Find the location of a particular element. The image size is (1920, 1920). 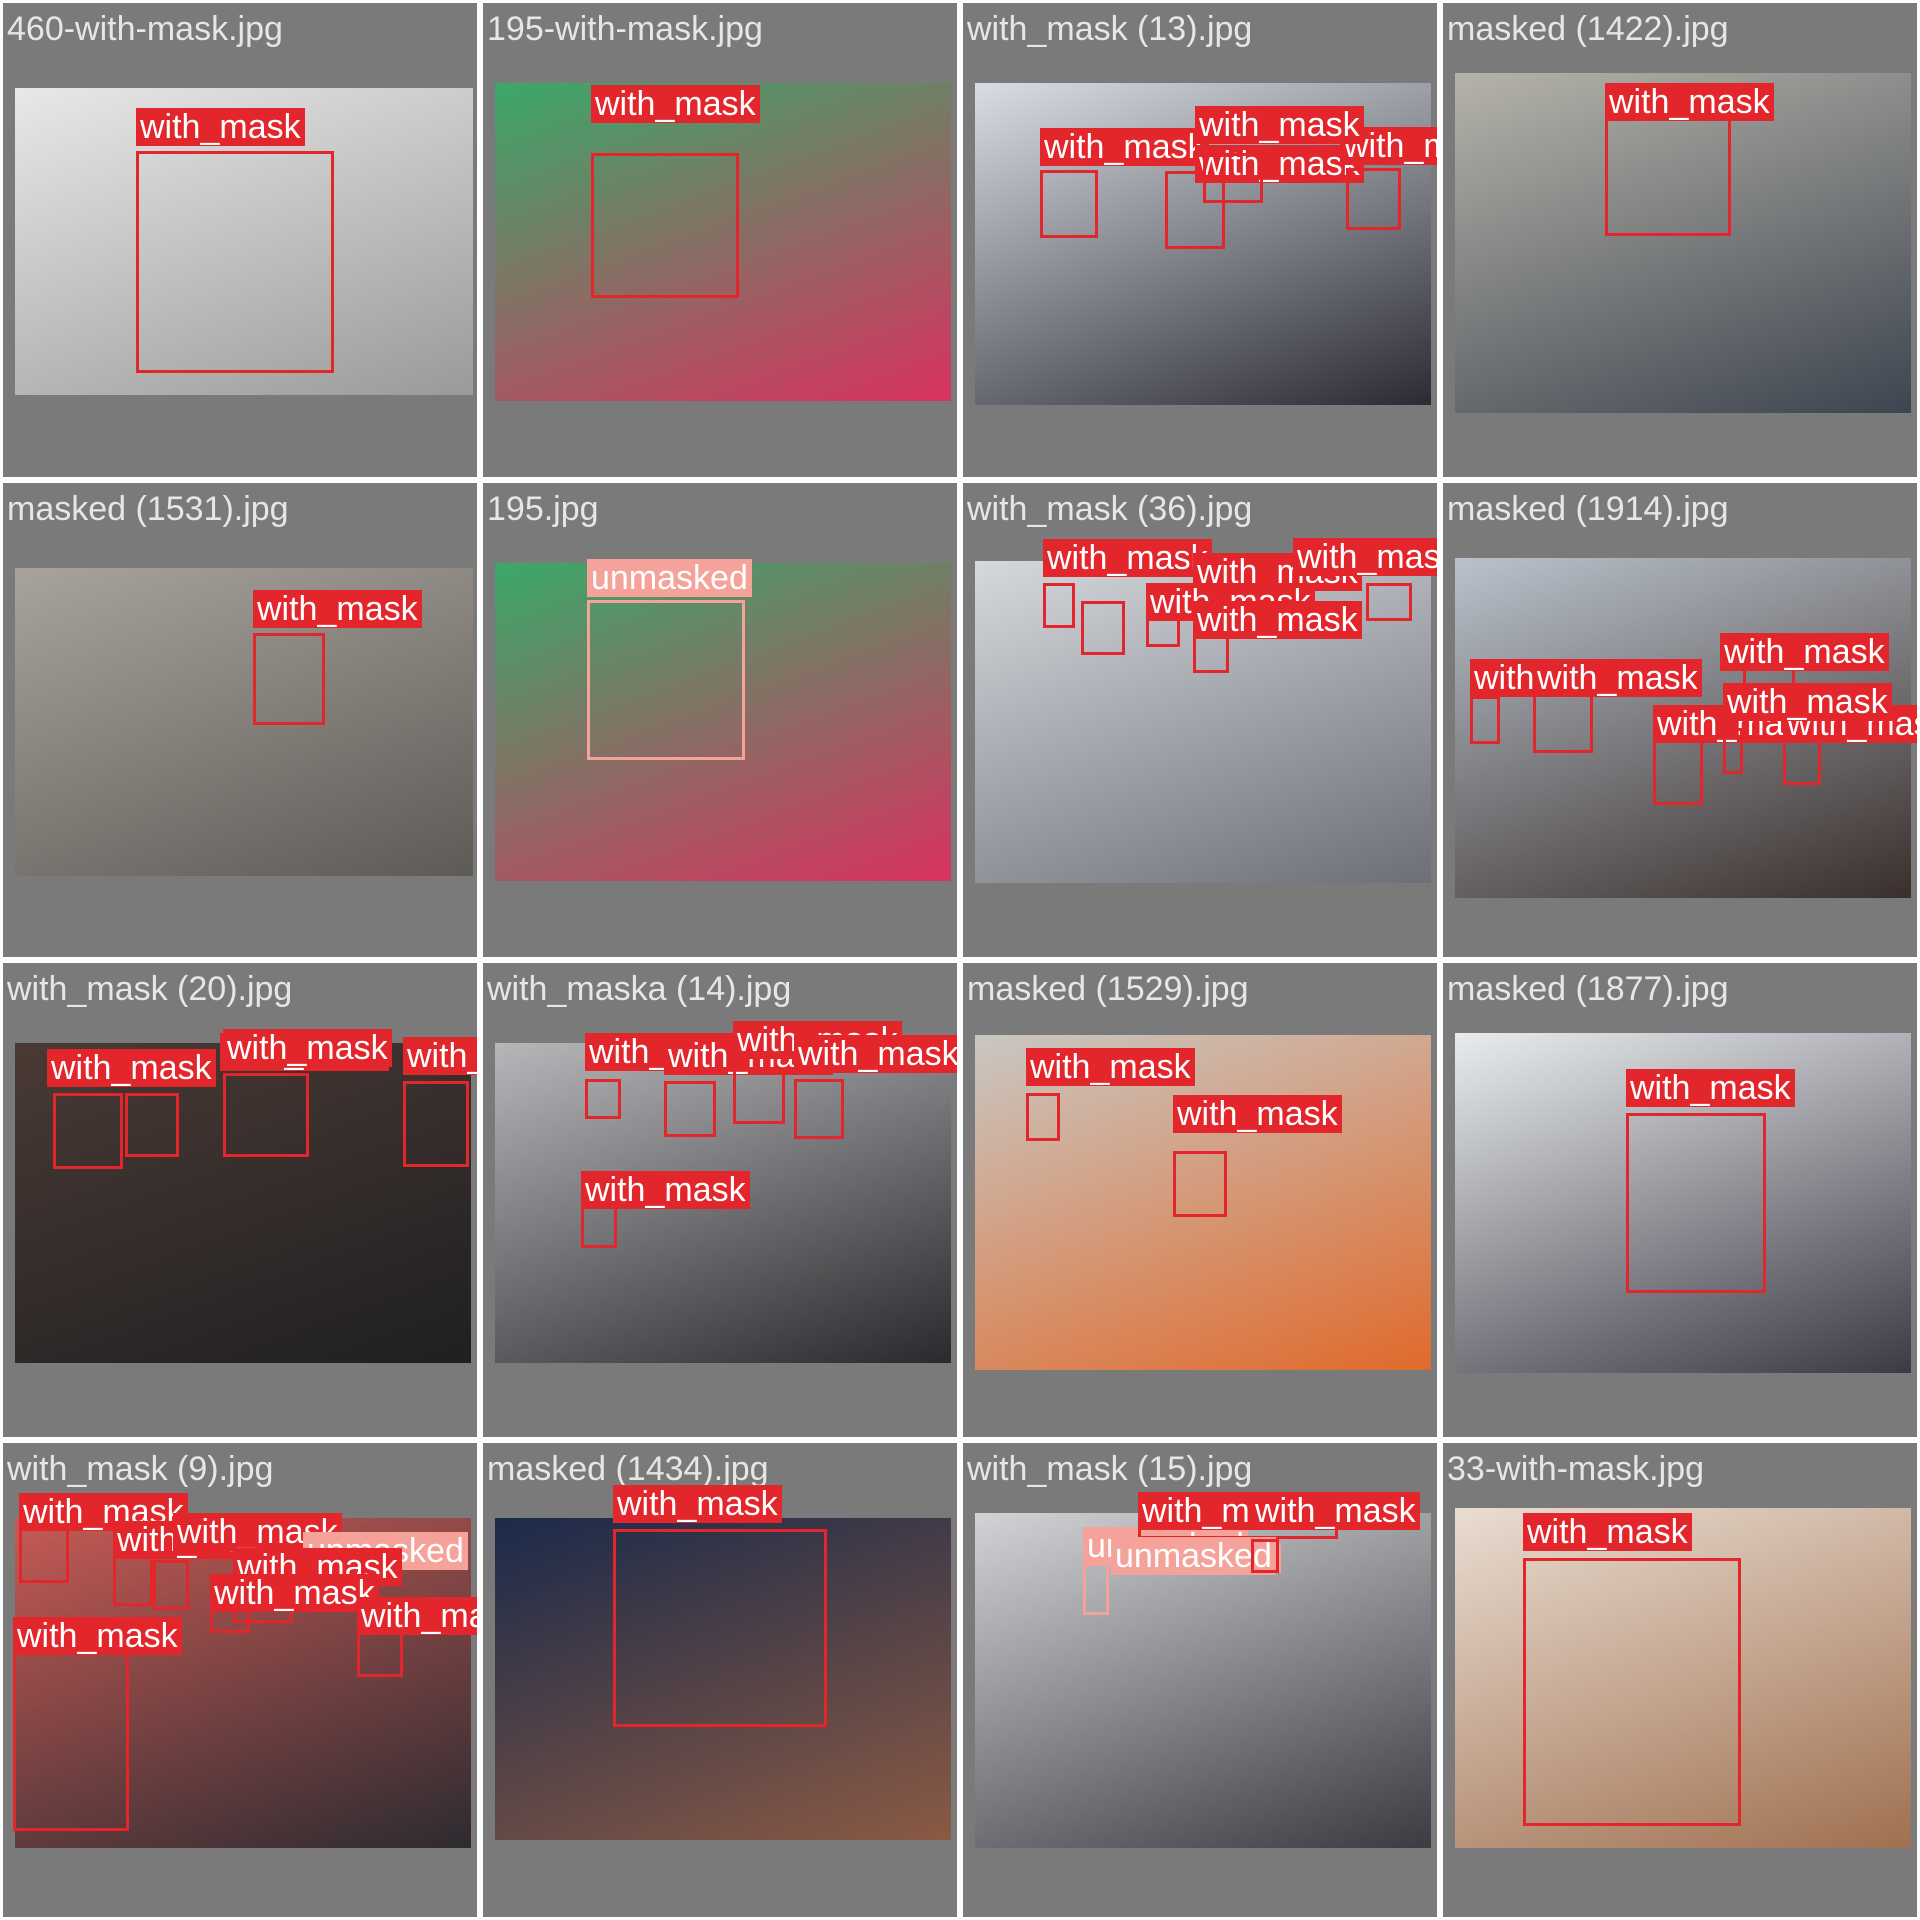

result-cell: masked (1531).jpg with_mask is located at coordinates (240, 720).